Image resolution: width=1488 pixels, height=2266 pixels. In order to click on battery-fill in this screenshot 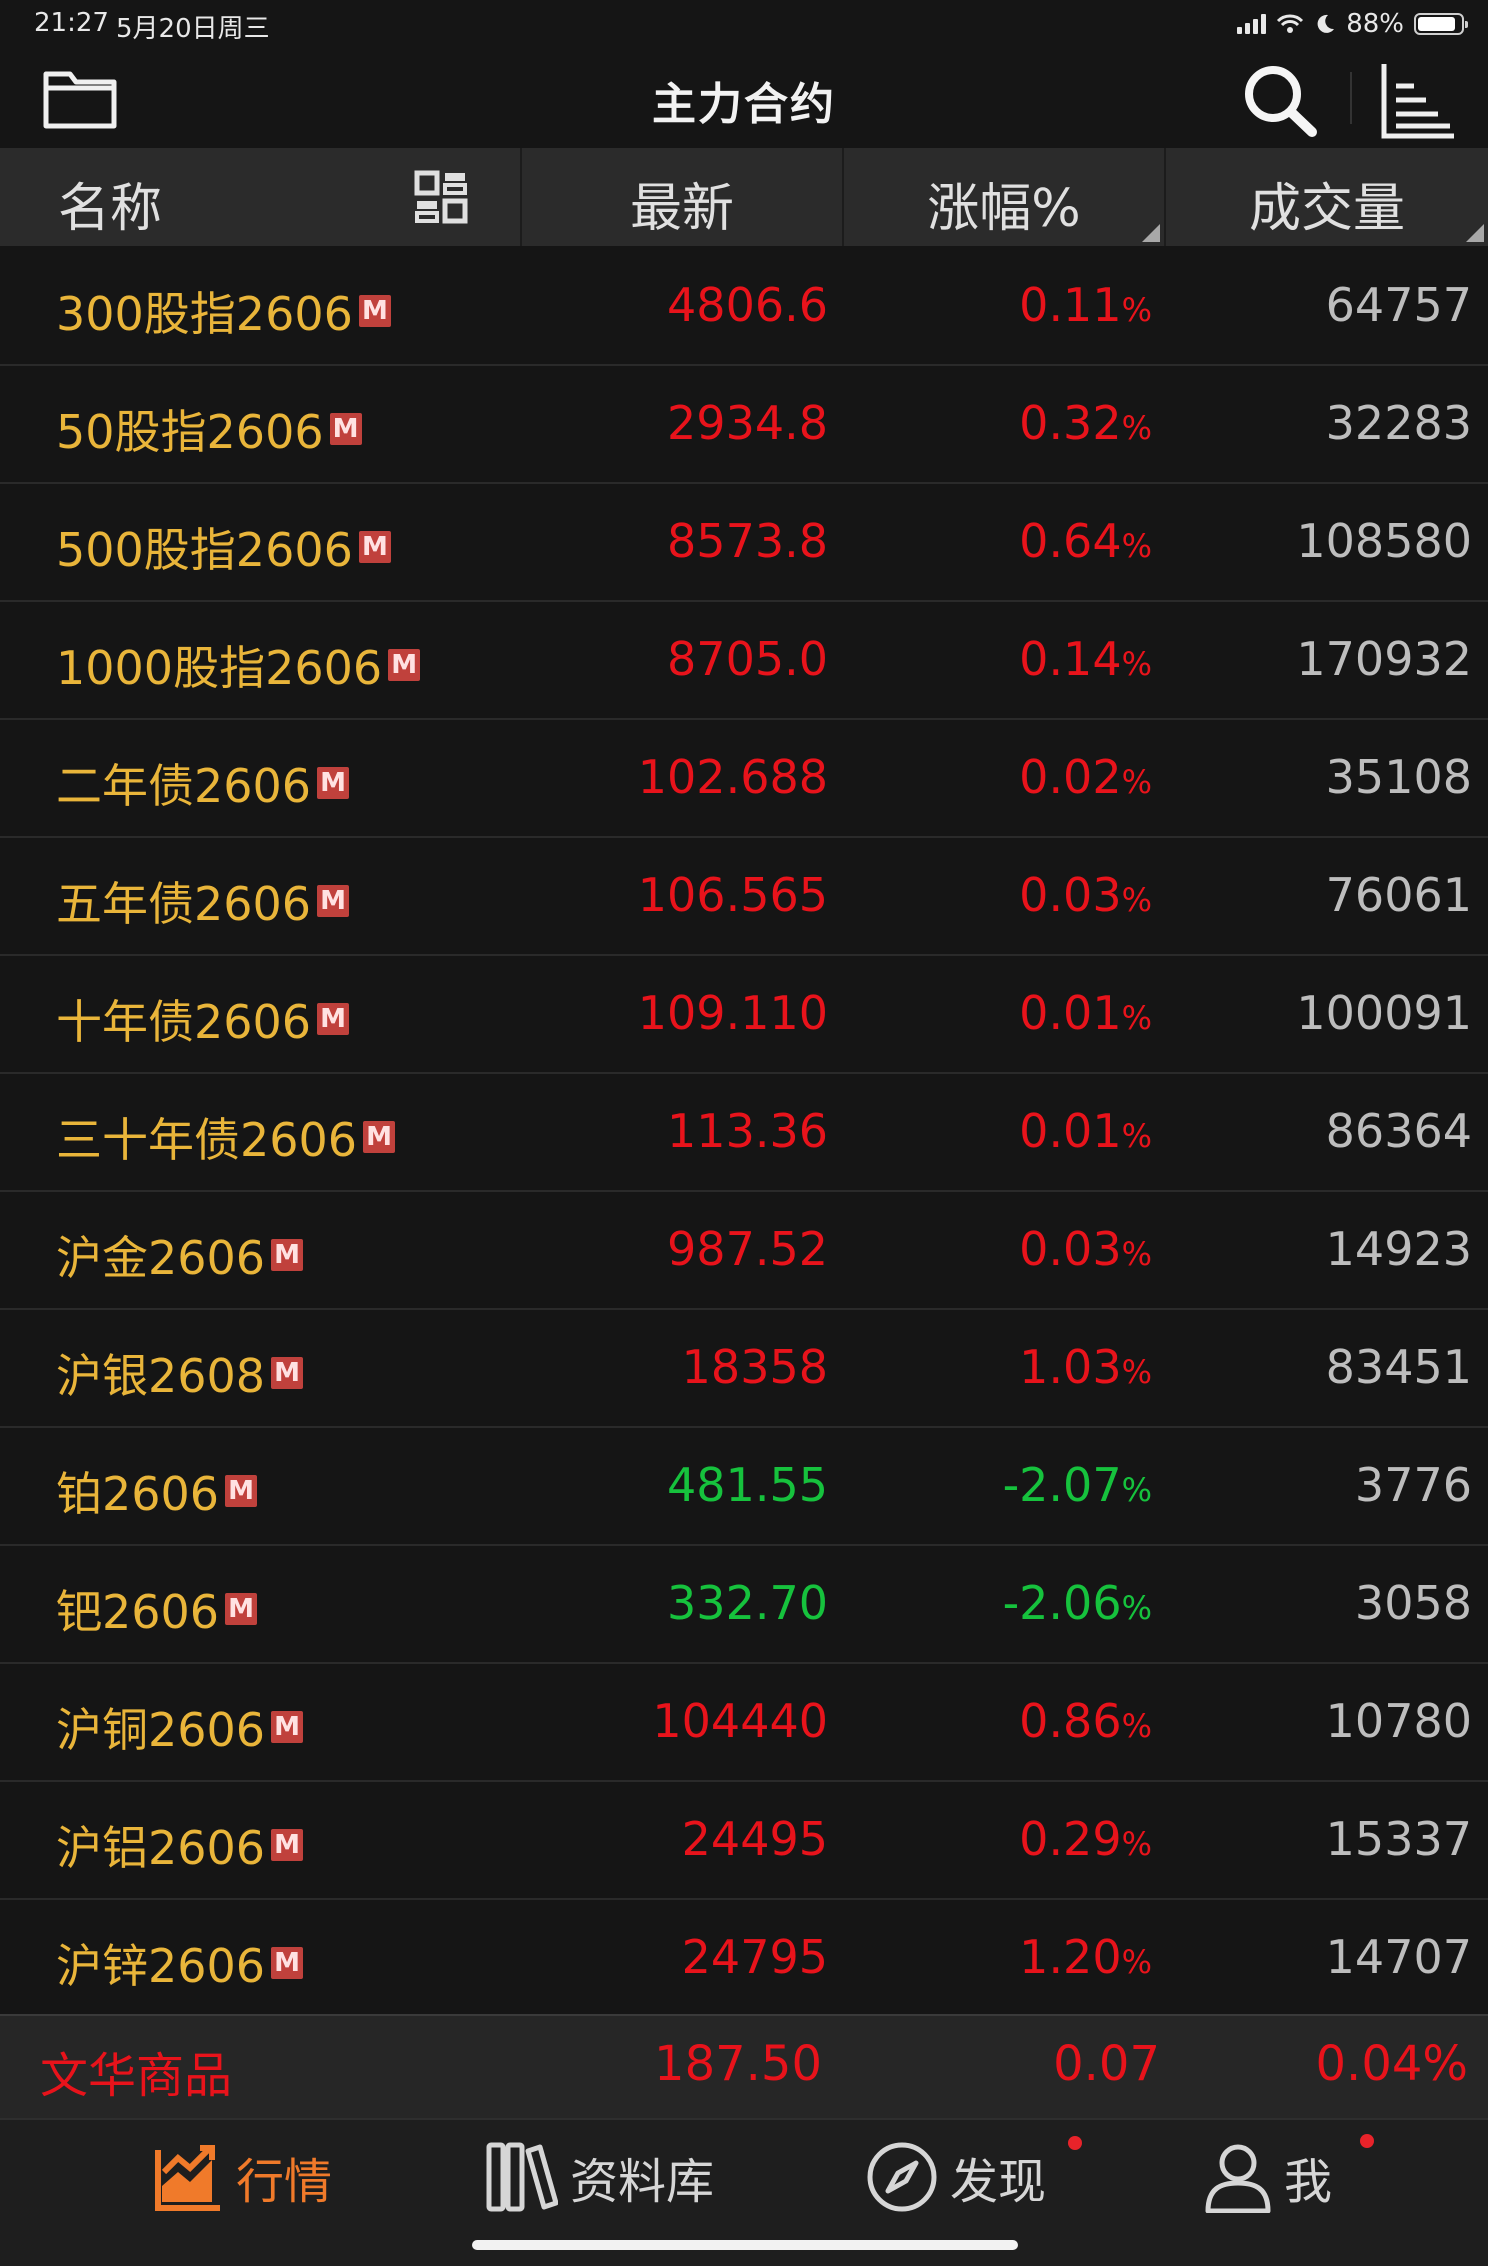, I will do `click(1436, 24)`.